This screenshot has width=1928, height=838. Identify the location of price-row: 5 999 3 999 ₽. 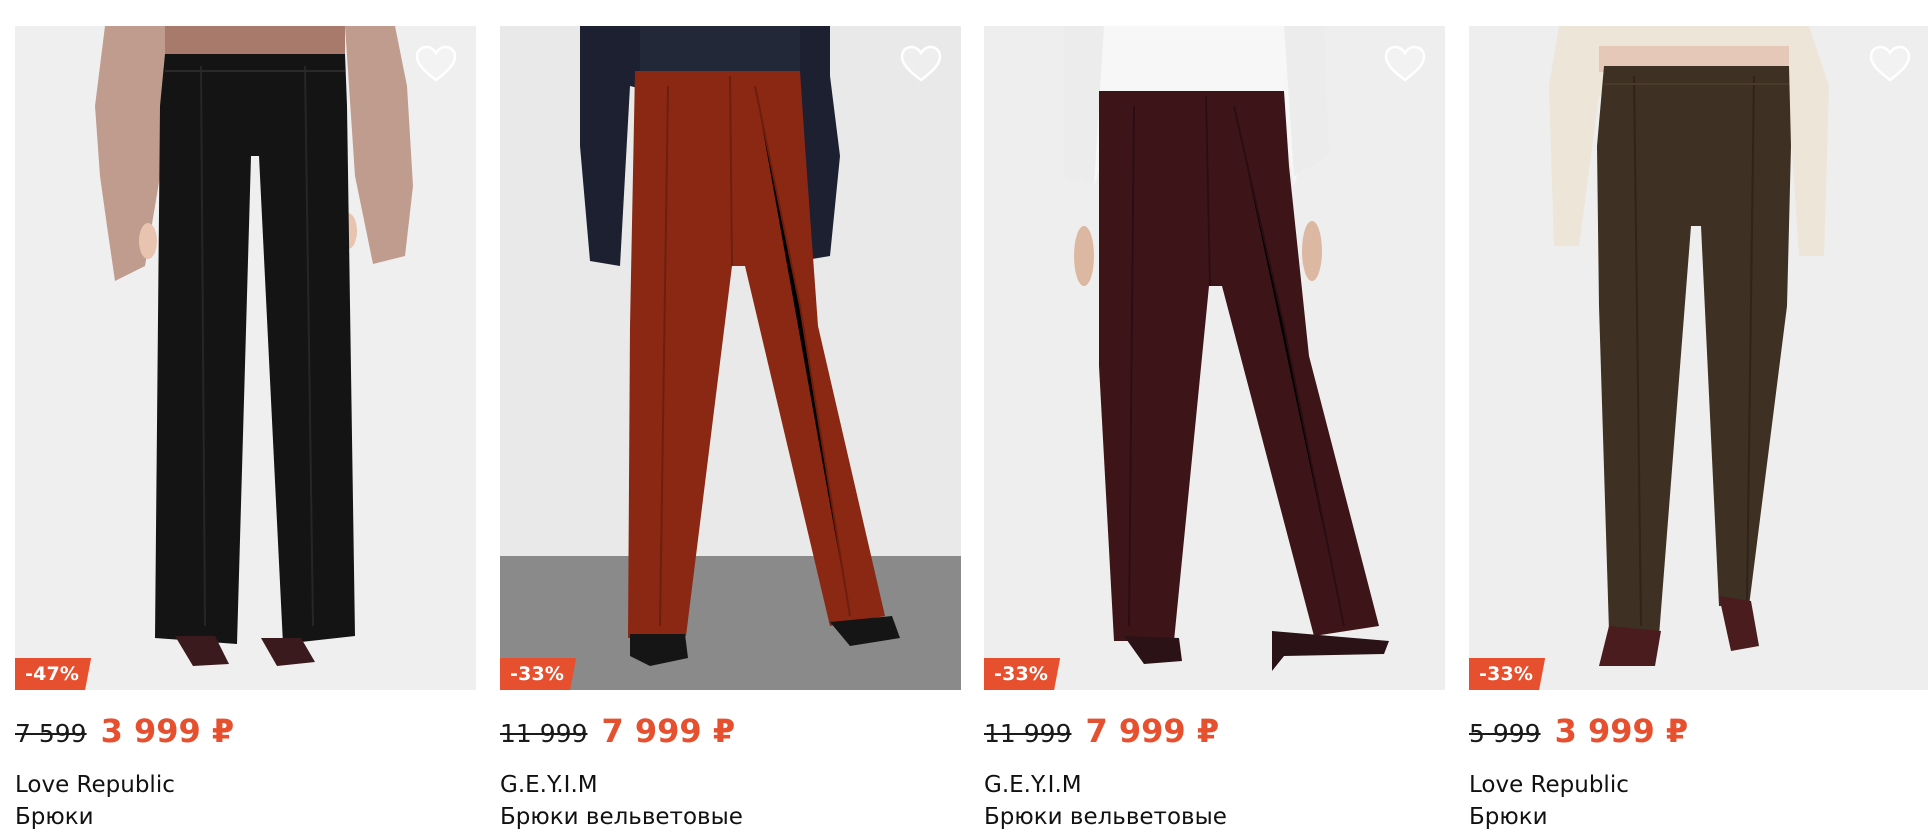
(1578, 732).